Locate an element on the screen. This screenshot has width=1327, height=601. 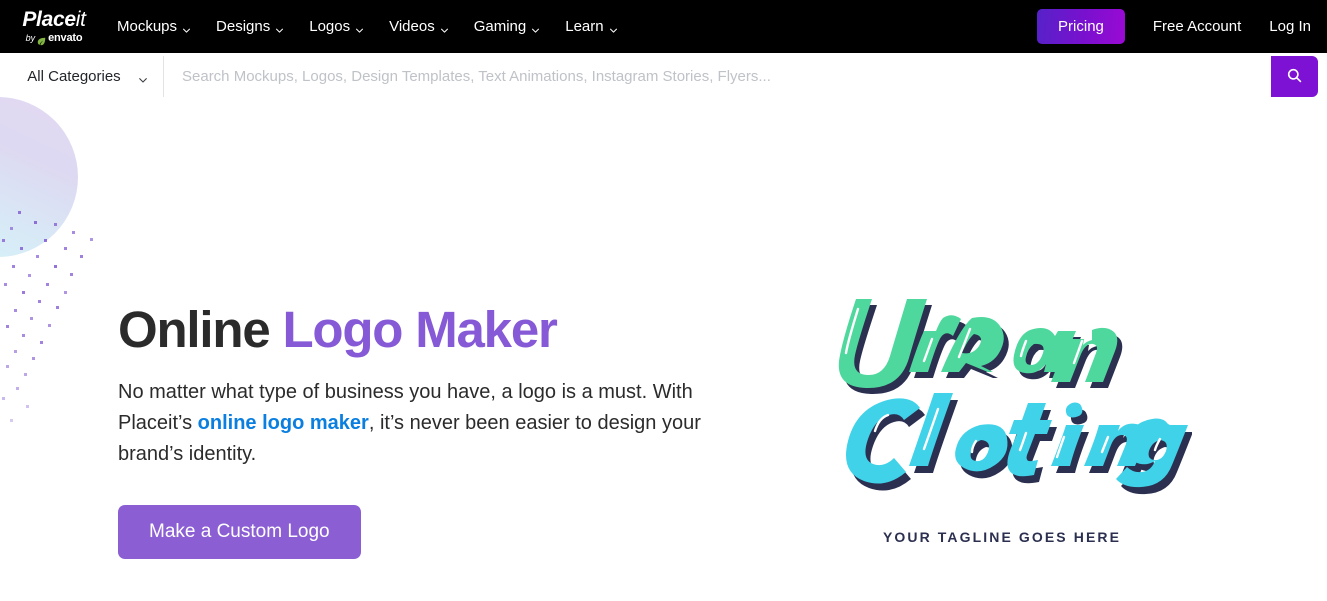
brand-byline: by envato is located at coordinates (54, 39).